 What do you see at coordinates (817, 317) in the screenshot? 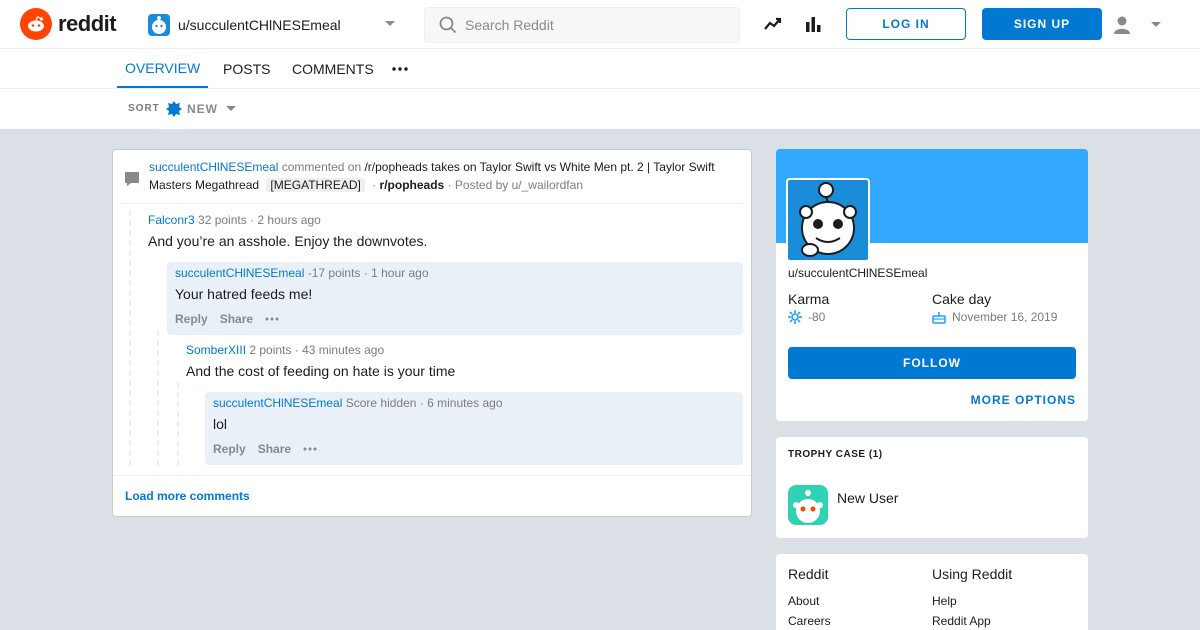
I see `karma-number: -80` at bounding box center [817, 317].